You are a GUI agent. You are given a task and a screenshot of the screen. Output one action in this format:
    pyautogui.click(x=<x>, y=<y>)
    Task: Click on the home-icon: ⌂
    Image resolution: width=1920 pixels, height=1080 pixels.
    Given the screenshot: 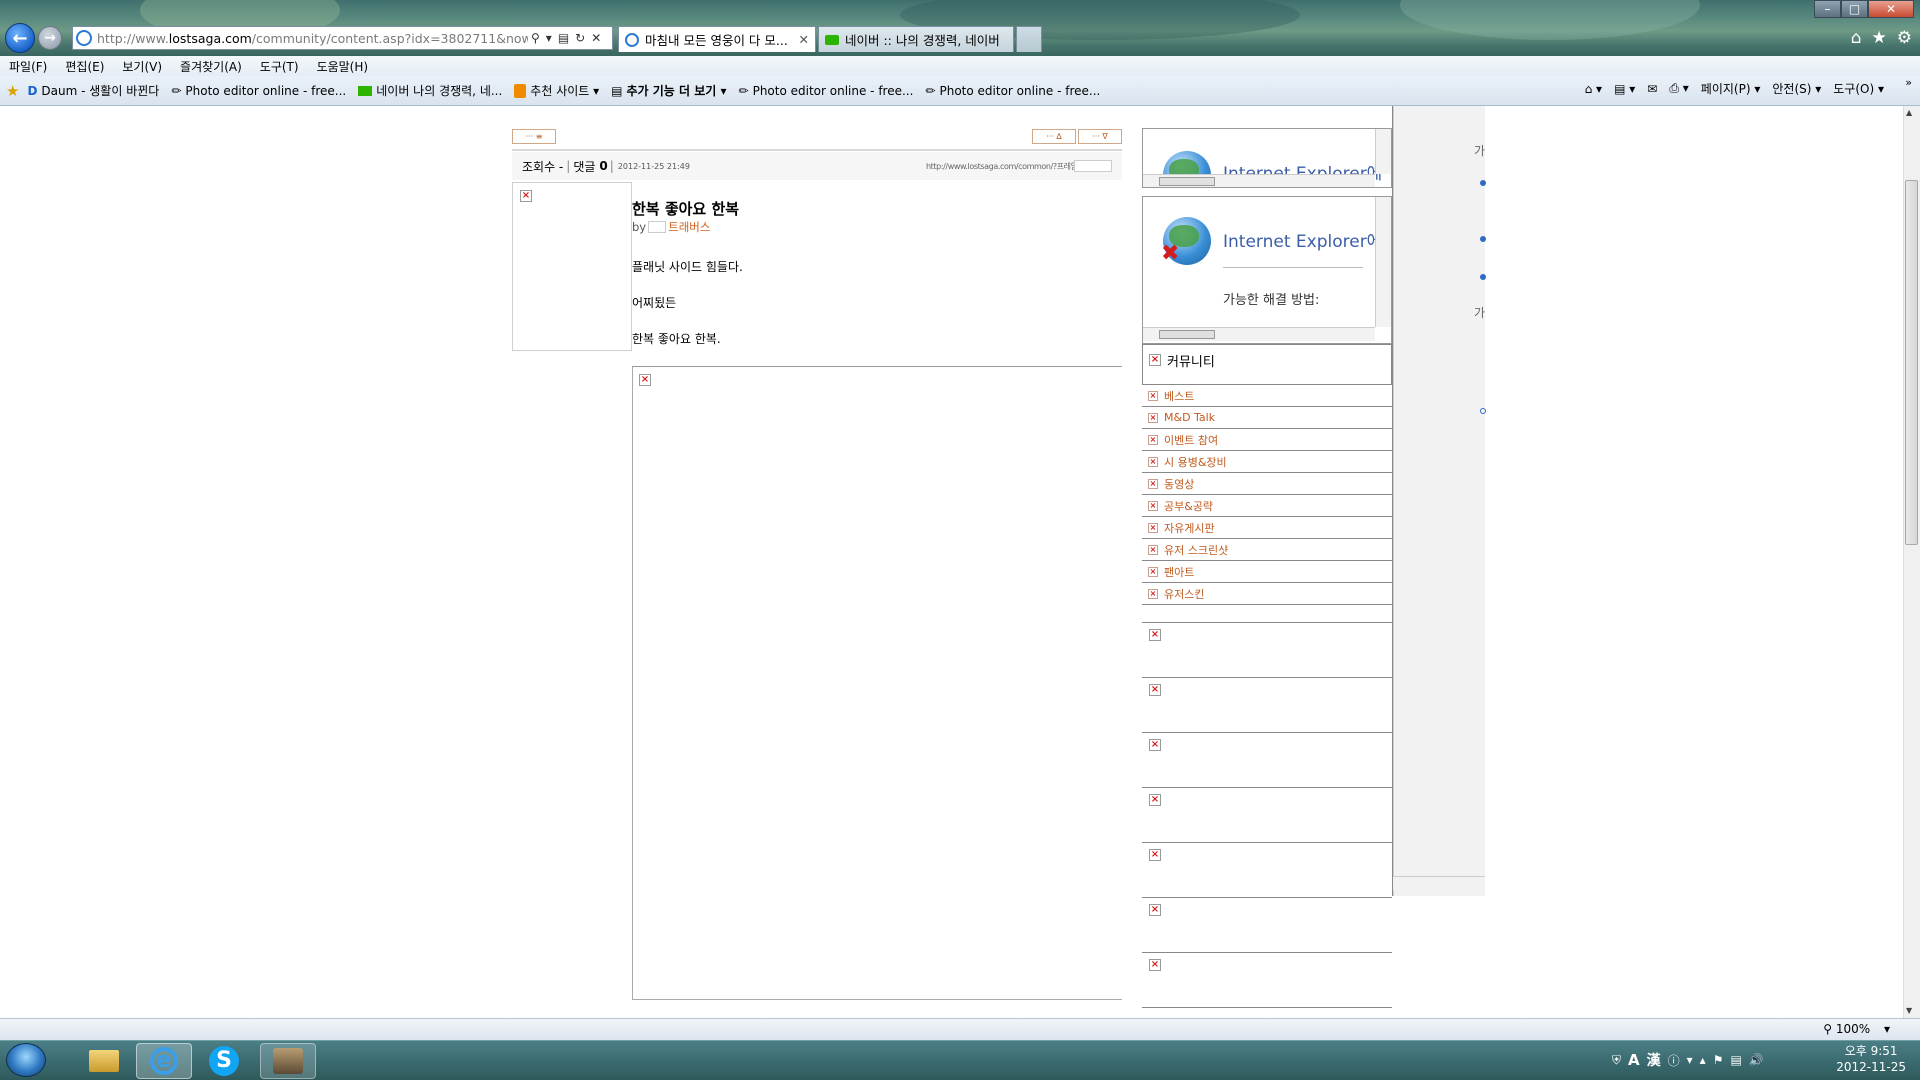 What is the action you would take?
    pyautogui.click(x=1856, y=38)
    